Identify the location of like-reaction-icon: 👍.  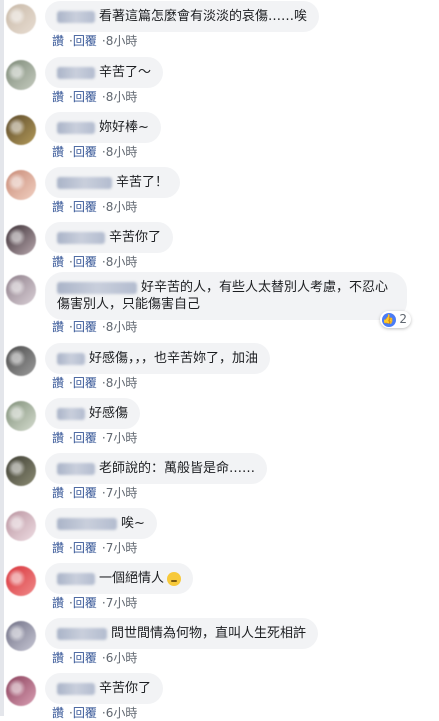
(388, 319).